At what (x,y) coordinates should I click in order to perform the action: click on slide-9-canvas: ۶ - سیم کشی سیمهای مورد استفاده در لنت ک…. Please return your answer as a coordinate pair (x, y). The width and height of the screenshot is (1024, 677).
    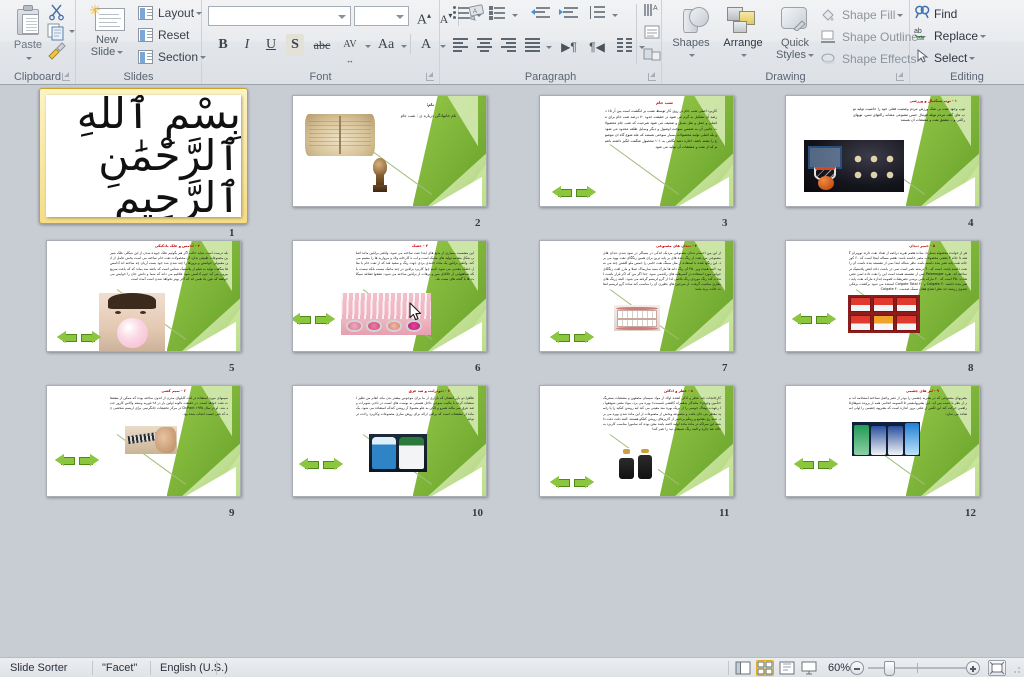
    Looking at the image, I should click on (143, 441).